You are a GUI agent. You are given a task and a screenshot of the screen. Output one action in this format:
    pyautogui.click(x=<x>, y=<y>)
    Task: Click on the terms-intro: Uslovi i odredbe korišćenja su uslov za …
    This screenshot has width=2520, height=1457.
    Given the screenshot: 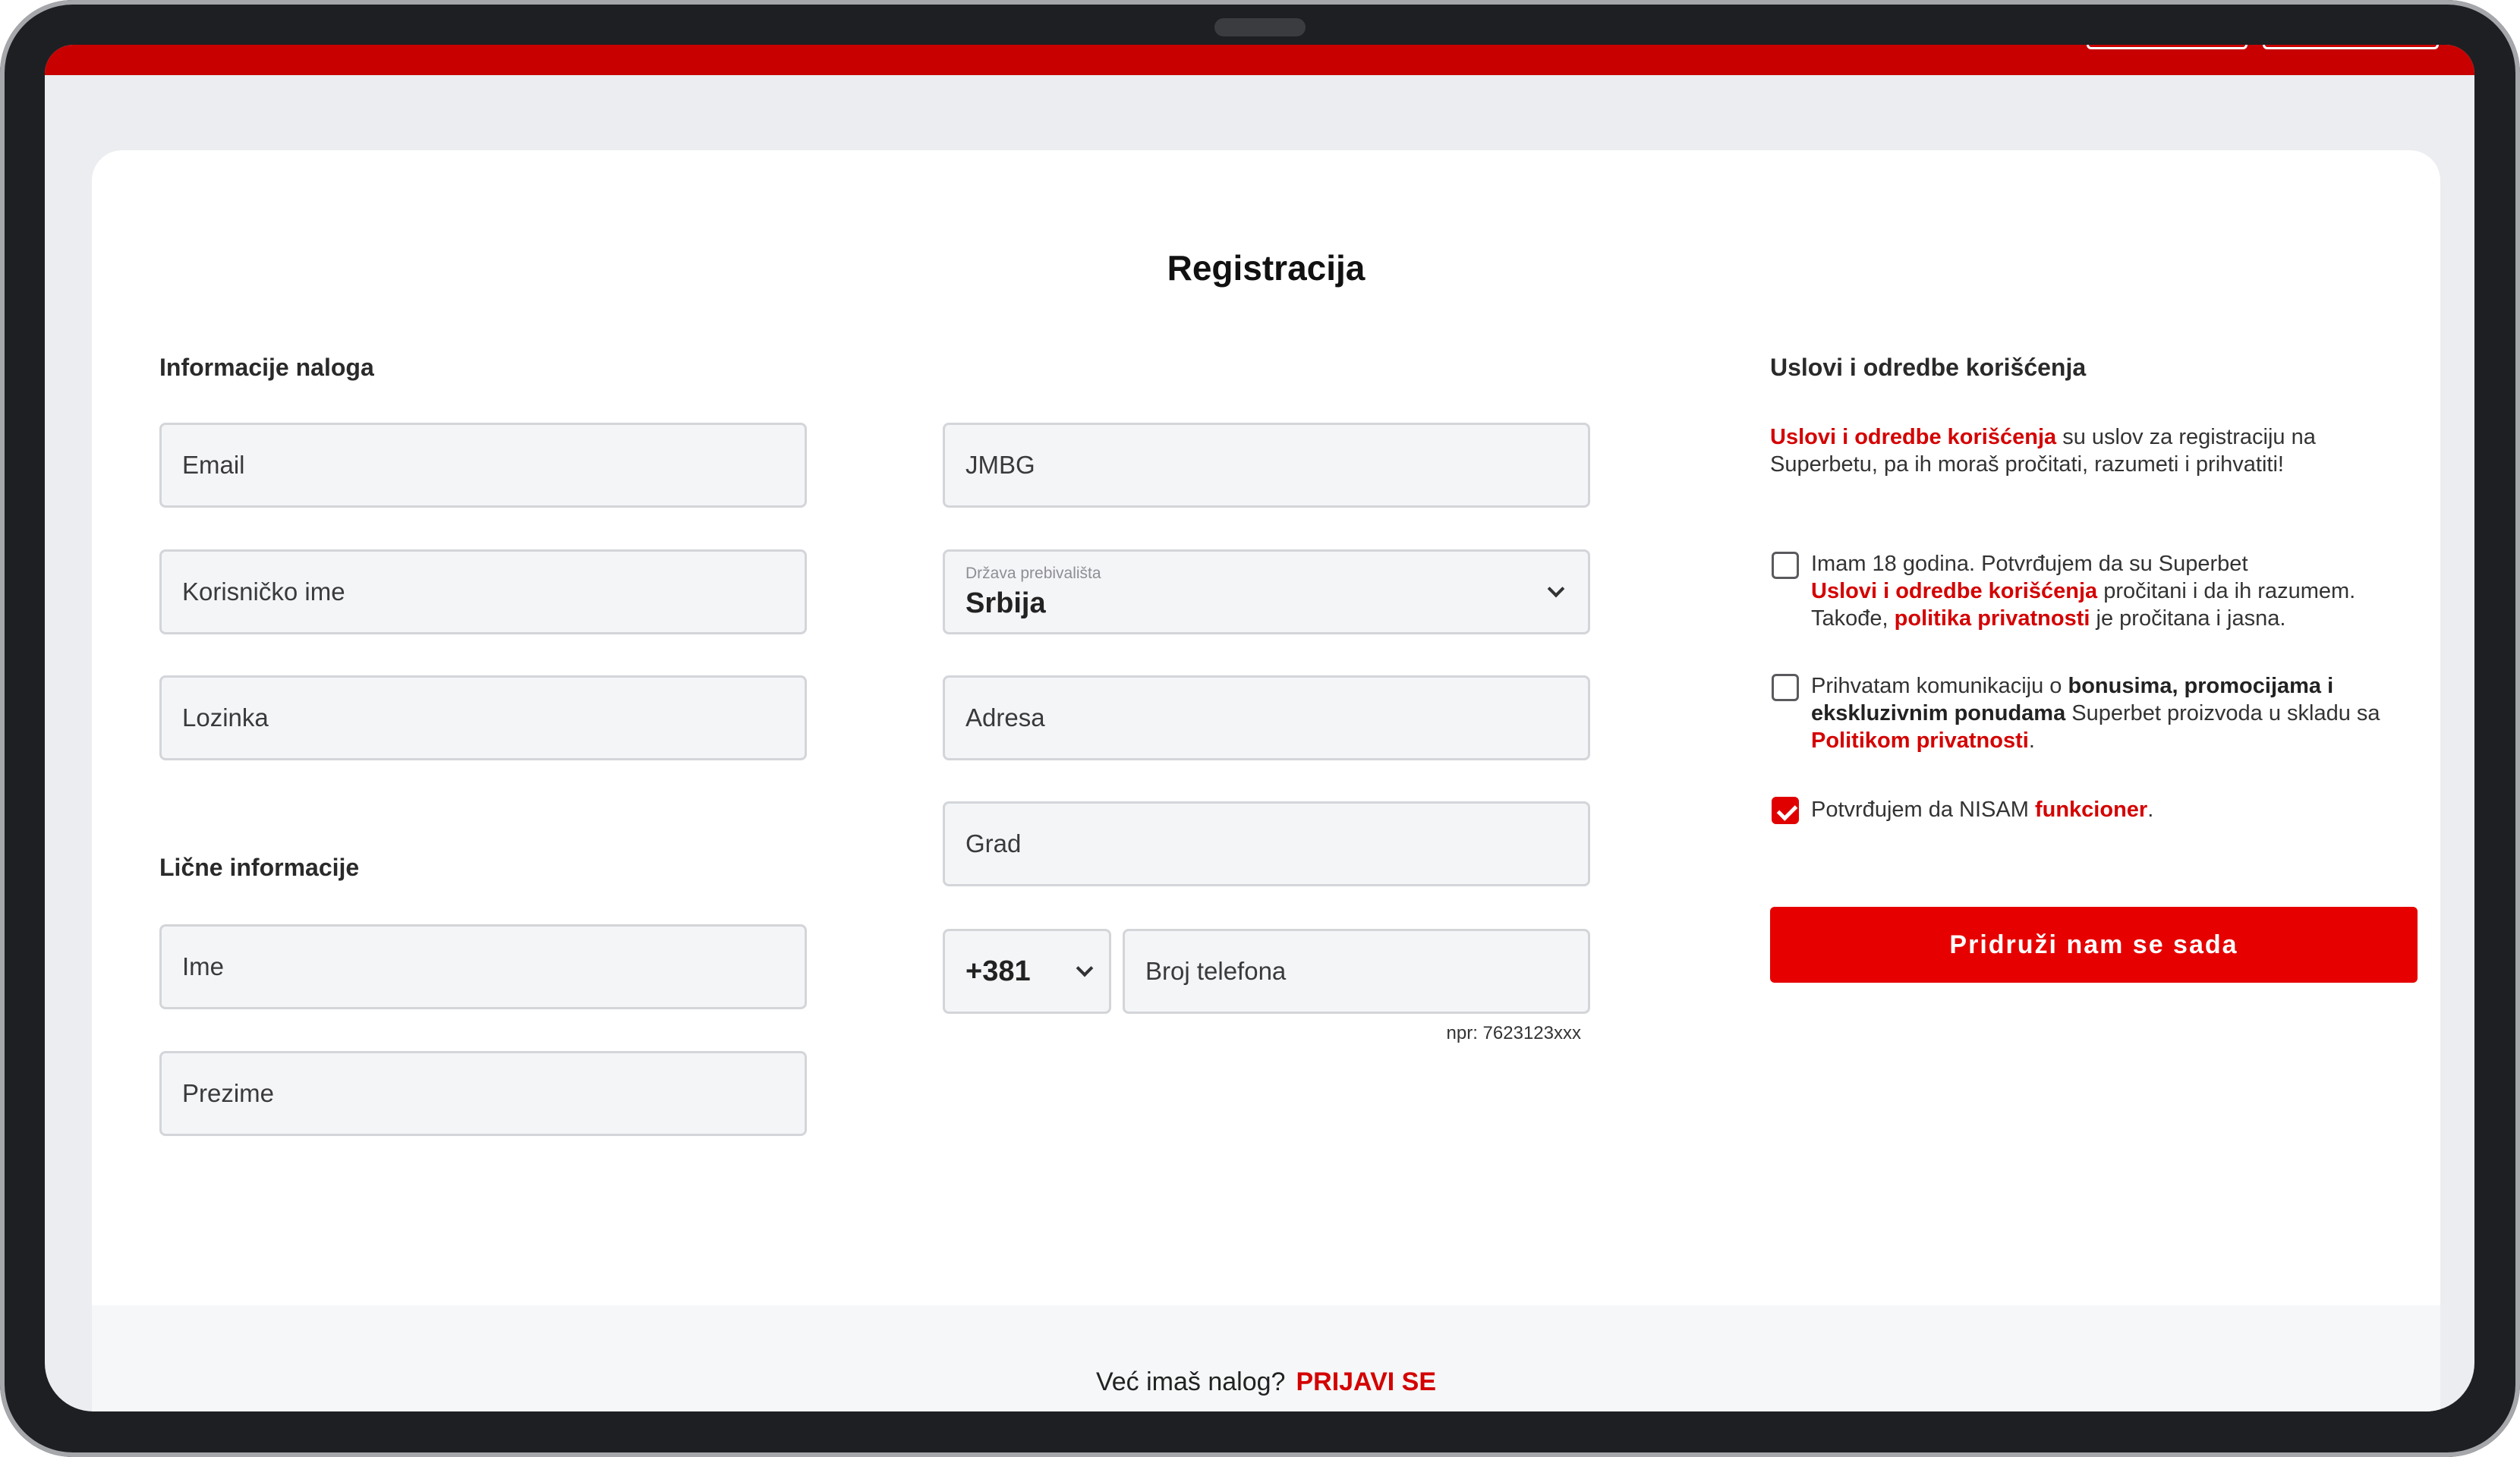 What is the action you would take?
    pyautogui.click(x=2094, y=451)
    